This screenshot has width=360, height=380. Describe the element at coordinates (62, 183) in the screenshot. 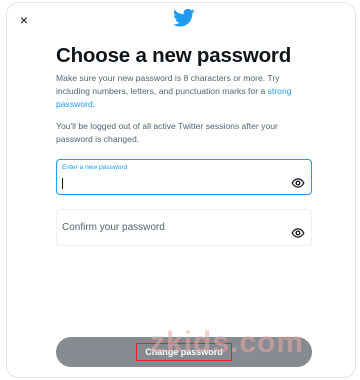

I see `text-caret` at that location.